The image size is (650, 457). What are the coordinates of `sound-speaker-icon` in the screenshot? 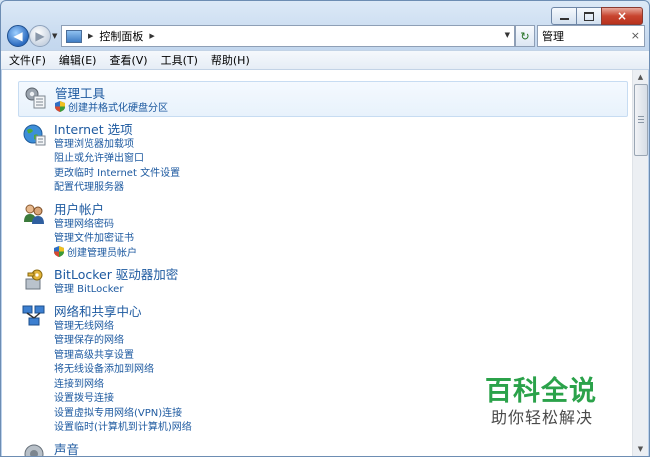 It's located at (34, 450).